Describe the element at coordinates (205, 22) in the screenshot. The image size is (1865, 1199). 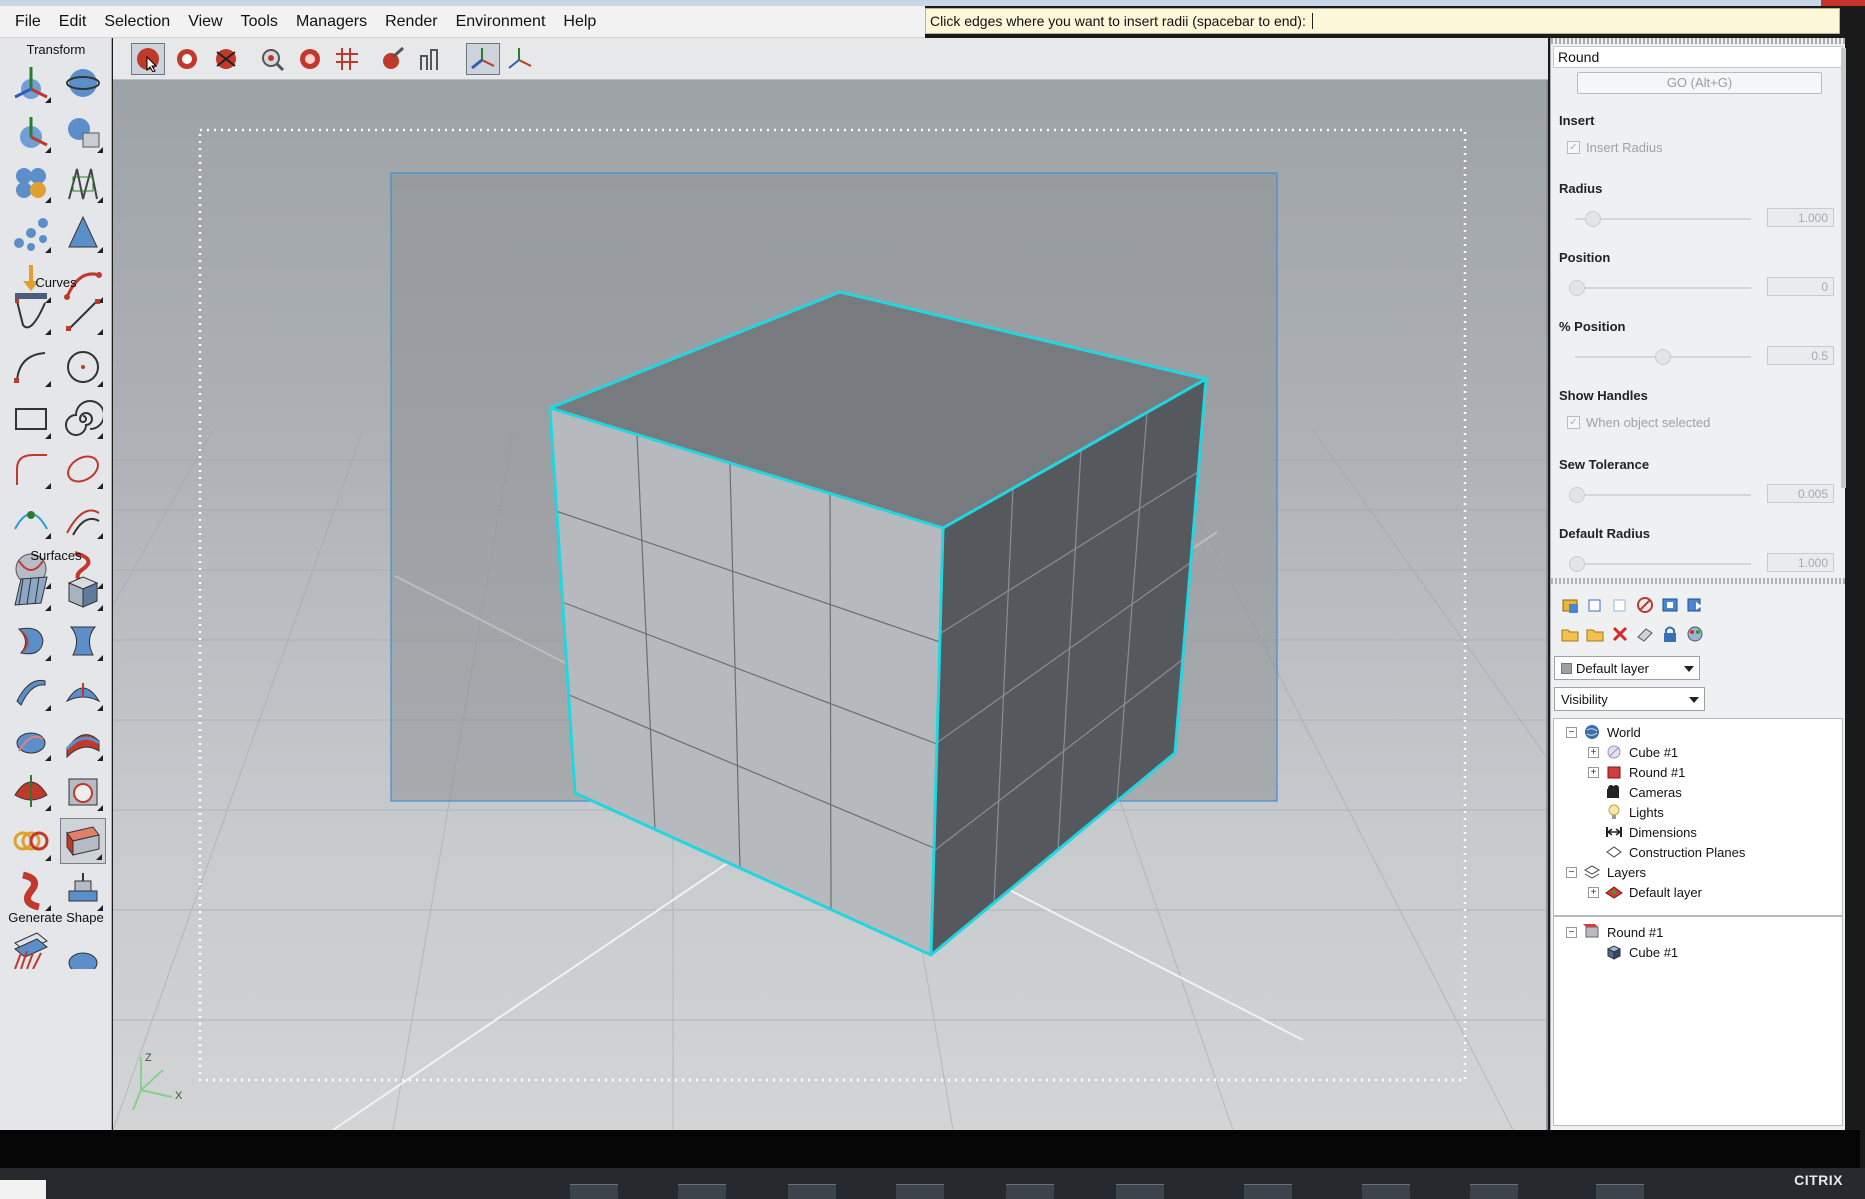
I see `menu-view: View` at that location.